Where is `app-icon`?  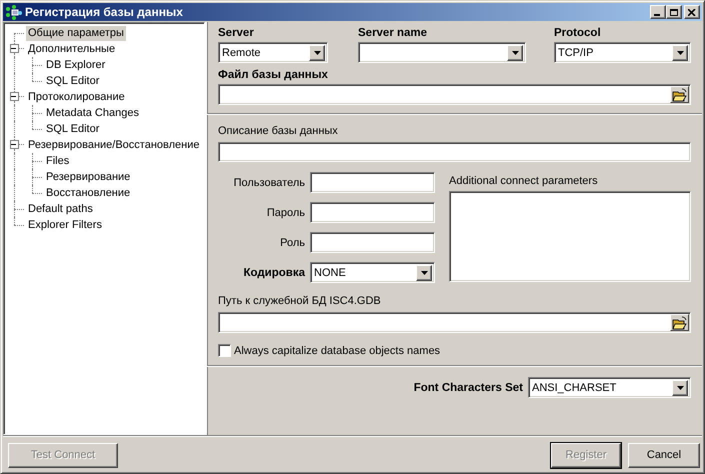
app-icon is located at coordinates (13, 12).